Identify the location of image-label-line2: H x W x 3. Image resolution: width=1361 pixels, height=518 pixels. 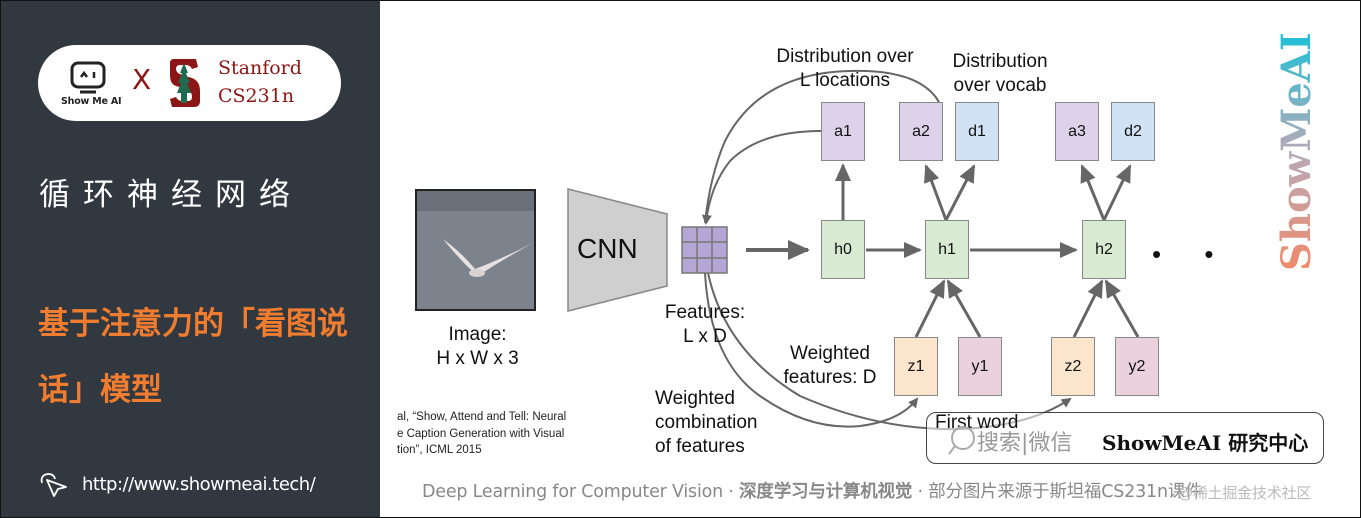
(477, 358).